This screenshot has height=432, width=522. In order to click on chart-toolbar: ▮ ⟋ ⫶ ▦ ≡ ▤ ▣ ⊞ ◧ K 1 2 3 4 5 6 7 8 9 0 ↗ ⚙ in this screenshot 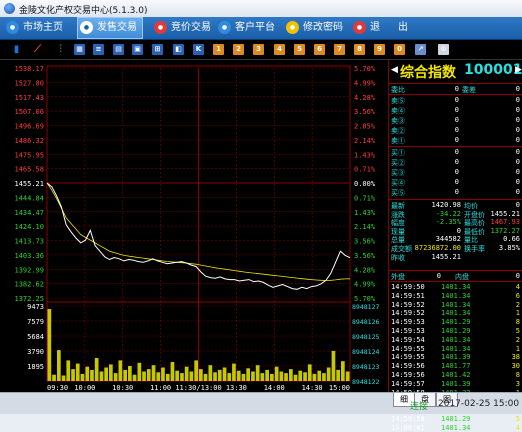, I will do `click(261, 50)`.